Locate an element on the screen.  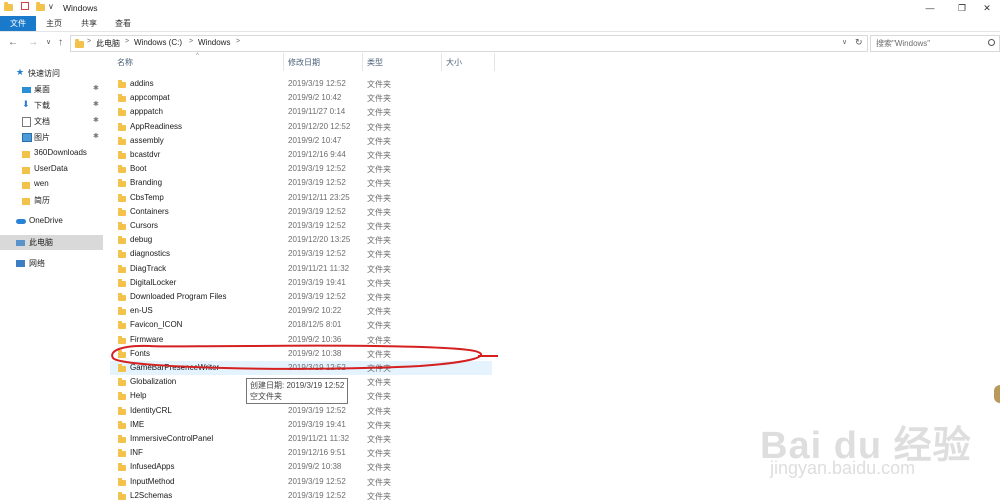
floating-assistant-icon is located at coordinates (997, 394).